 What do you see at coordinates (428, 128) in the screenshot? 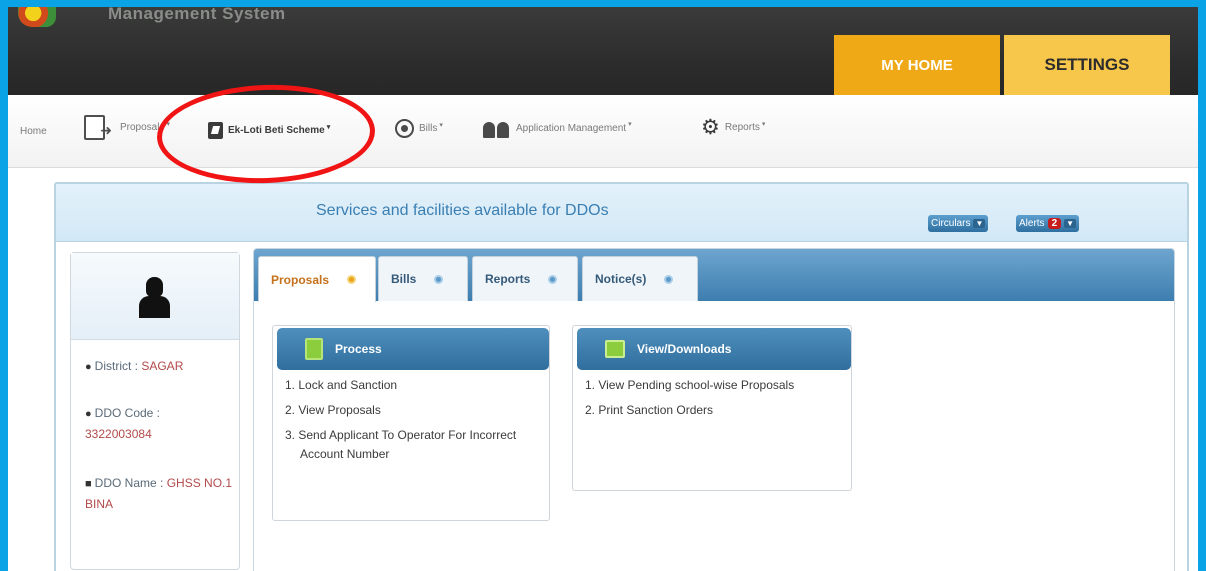
I see `nav-bills-label: Bills` at bounding box center [428, 128].